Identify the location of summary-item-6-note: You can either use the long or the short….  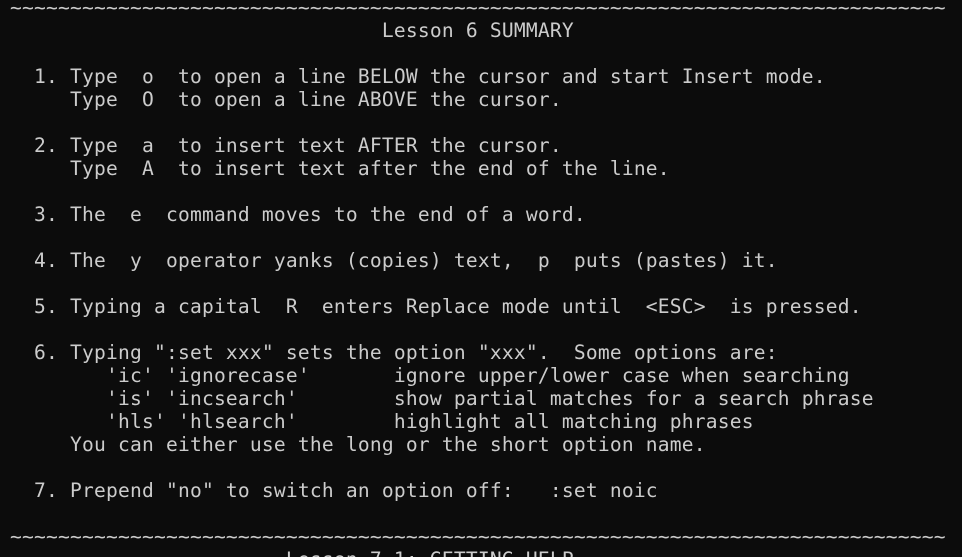
(358, 444).